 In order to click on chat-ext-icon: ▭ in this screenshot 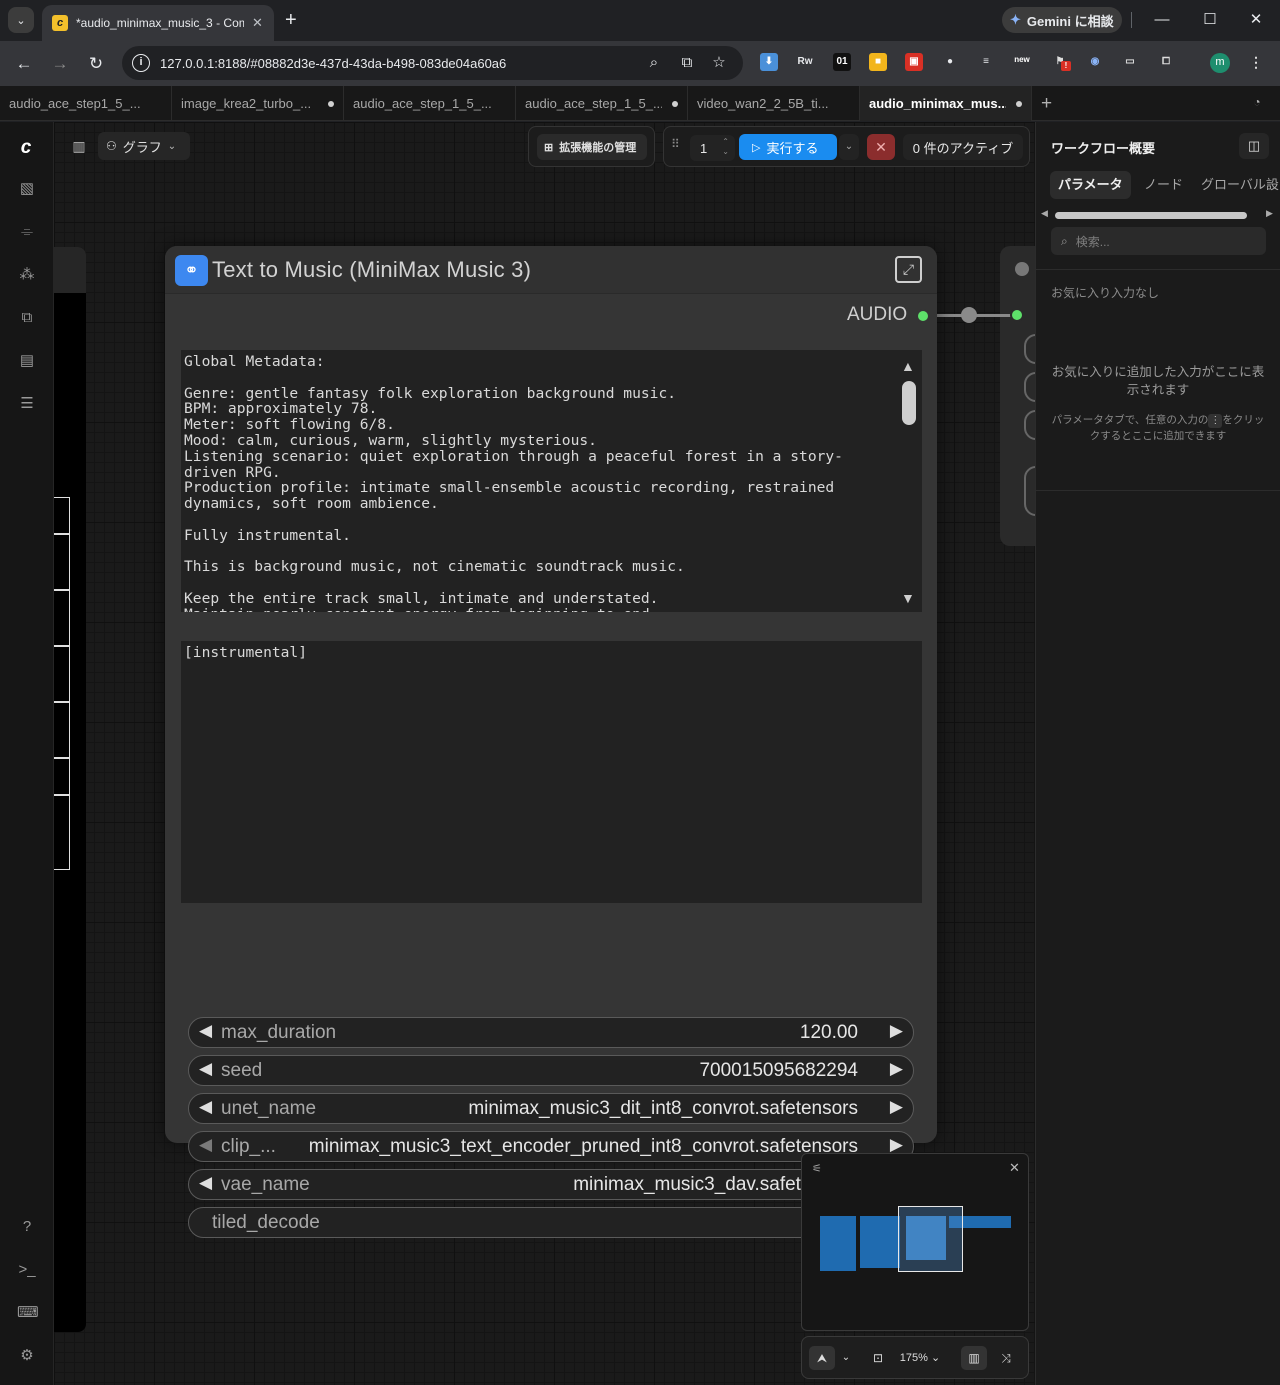, I will do `click(1130, 62)`.